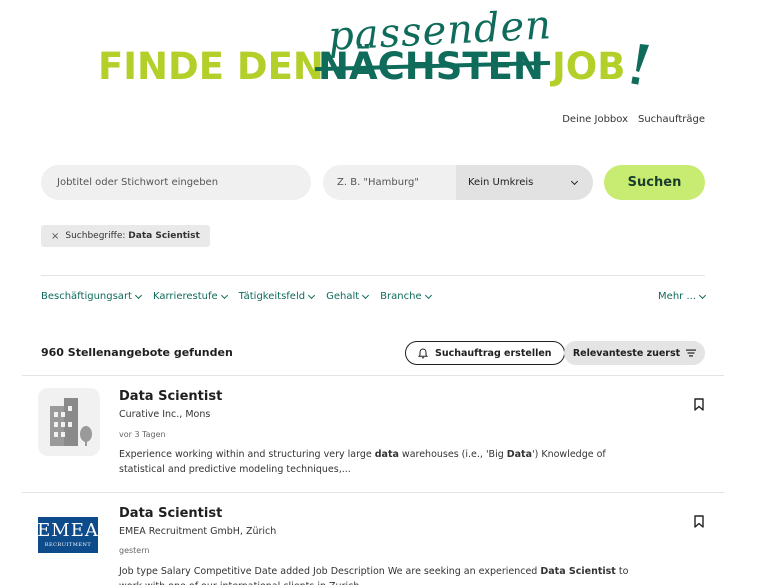 Image resolution: width=760 pixels, height=585 pixels. Describe the element at coordinates (633, 119) in the screenshot. I see `top-links: Deine Jobbox Suchaufträge` at that location.